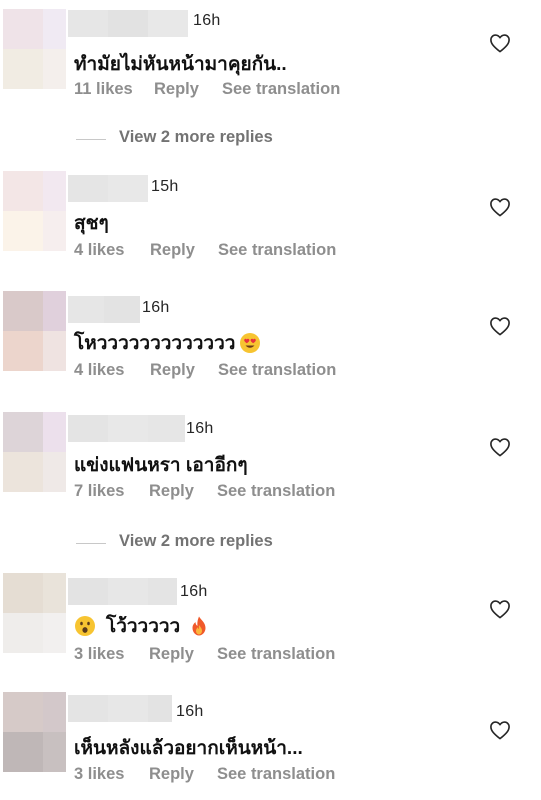  I want to click on comment-timestamp: 15h, so click(165, 186).